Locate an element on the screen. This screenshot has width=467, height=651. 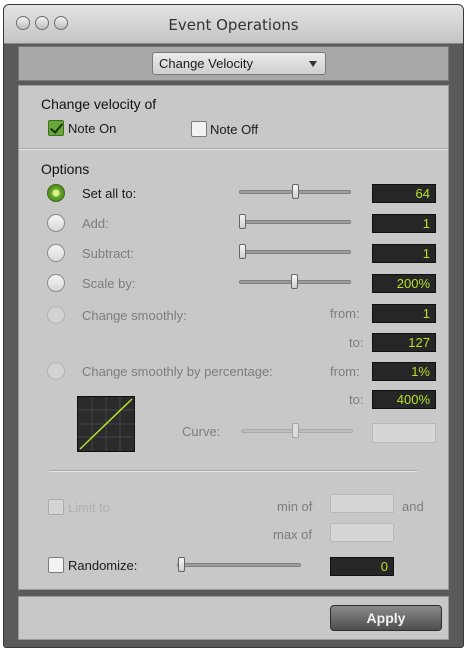
randomize-slider-track is located at coordinates (239, 565).